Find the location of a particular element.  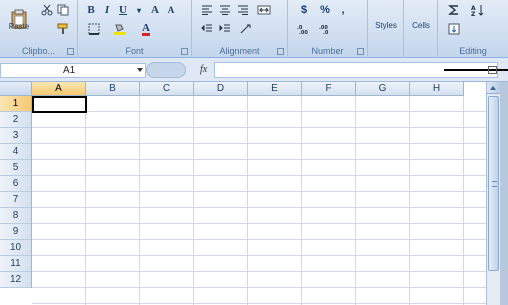

row-header-11: 11 is located at coordinates (16, 264).